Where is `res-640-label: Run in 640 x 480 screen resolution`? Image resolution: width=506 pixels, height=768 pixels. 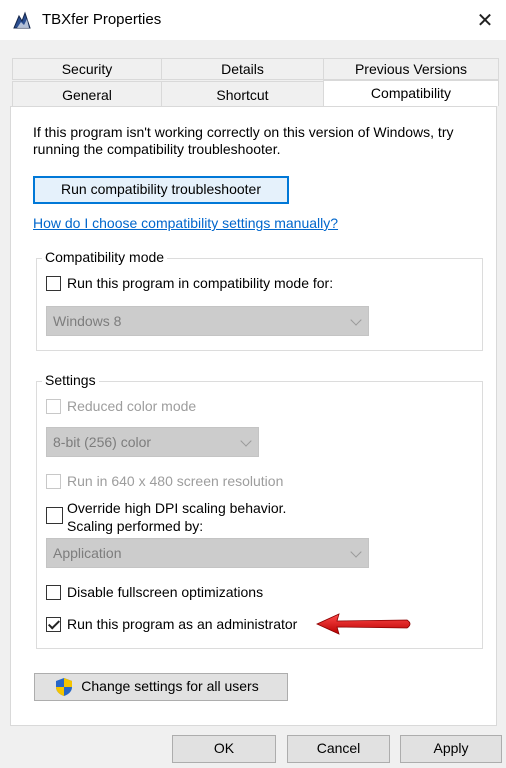 res-640-label: Run in 640 x 480 screen resolution is located at coordinates (175, 481).